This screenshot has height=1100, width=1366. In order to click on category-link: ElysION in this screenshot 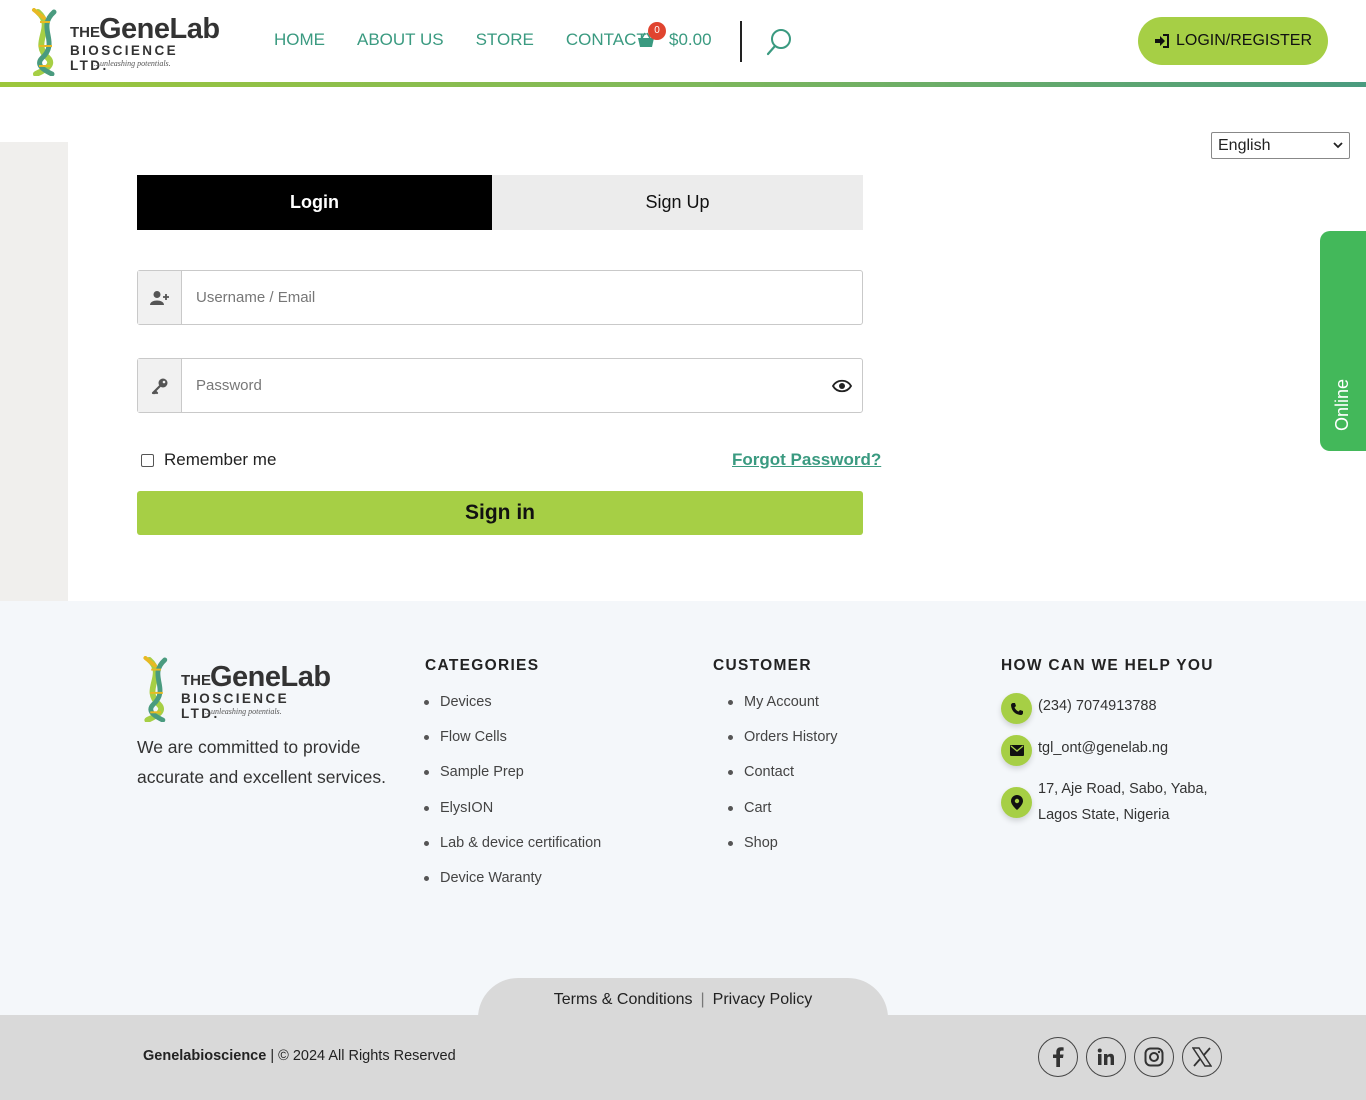, I will do `click(512, 817)`.